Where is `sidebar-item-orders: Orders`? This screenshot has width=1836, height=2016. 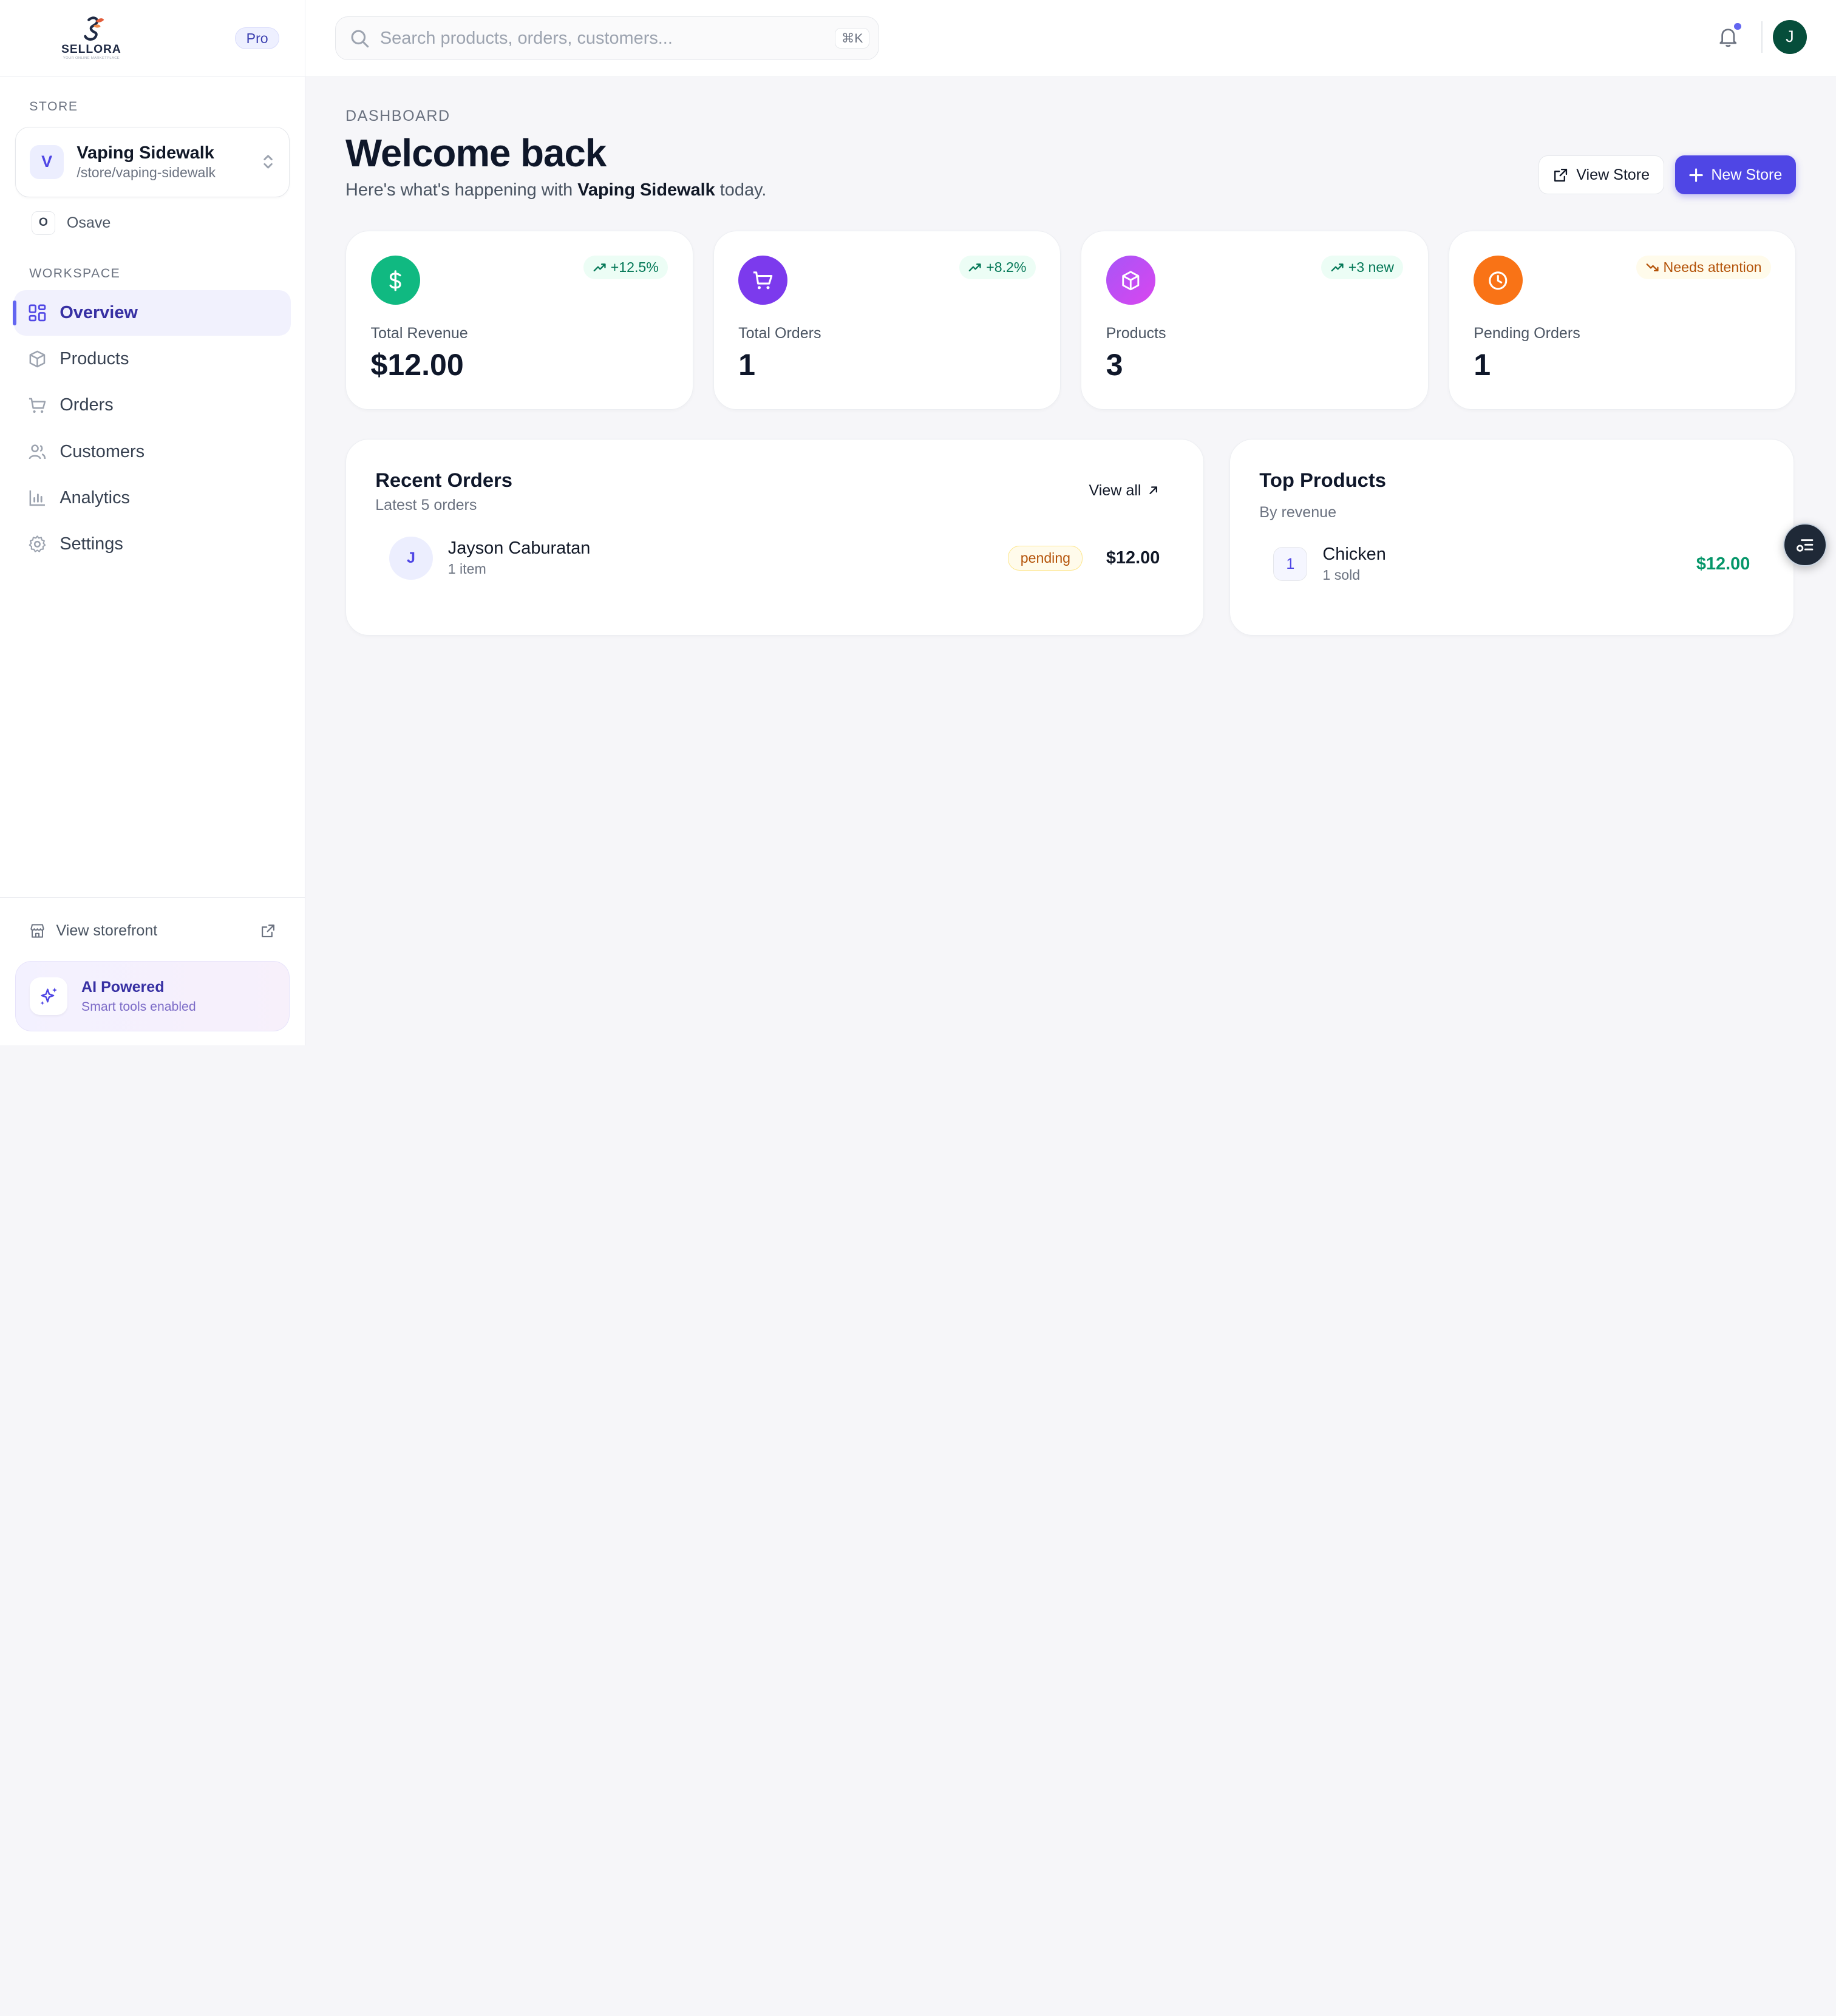 sidebar-item-orders: Orders is located at coordinates (152, 405).